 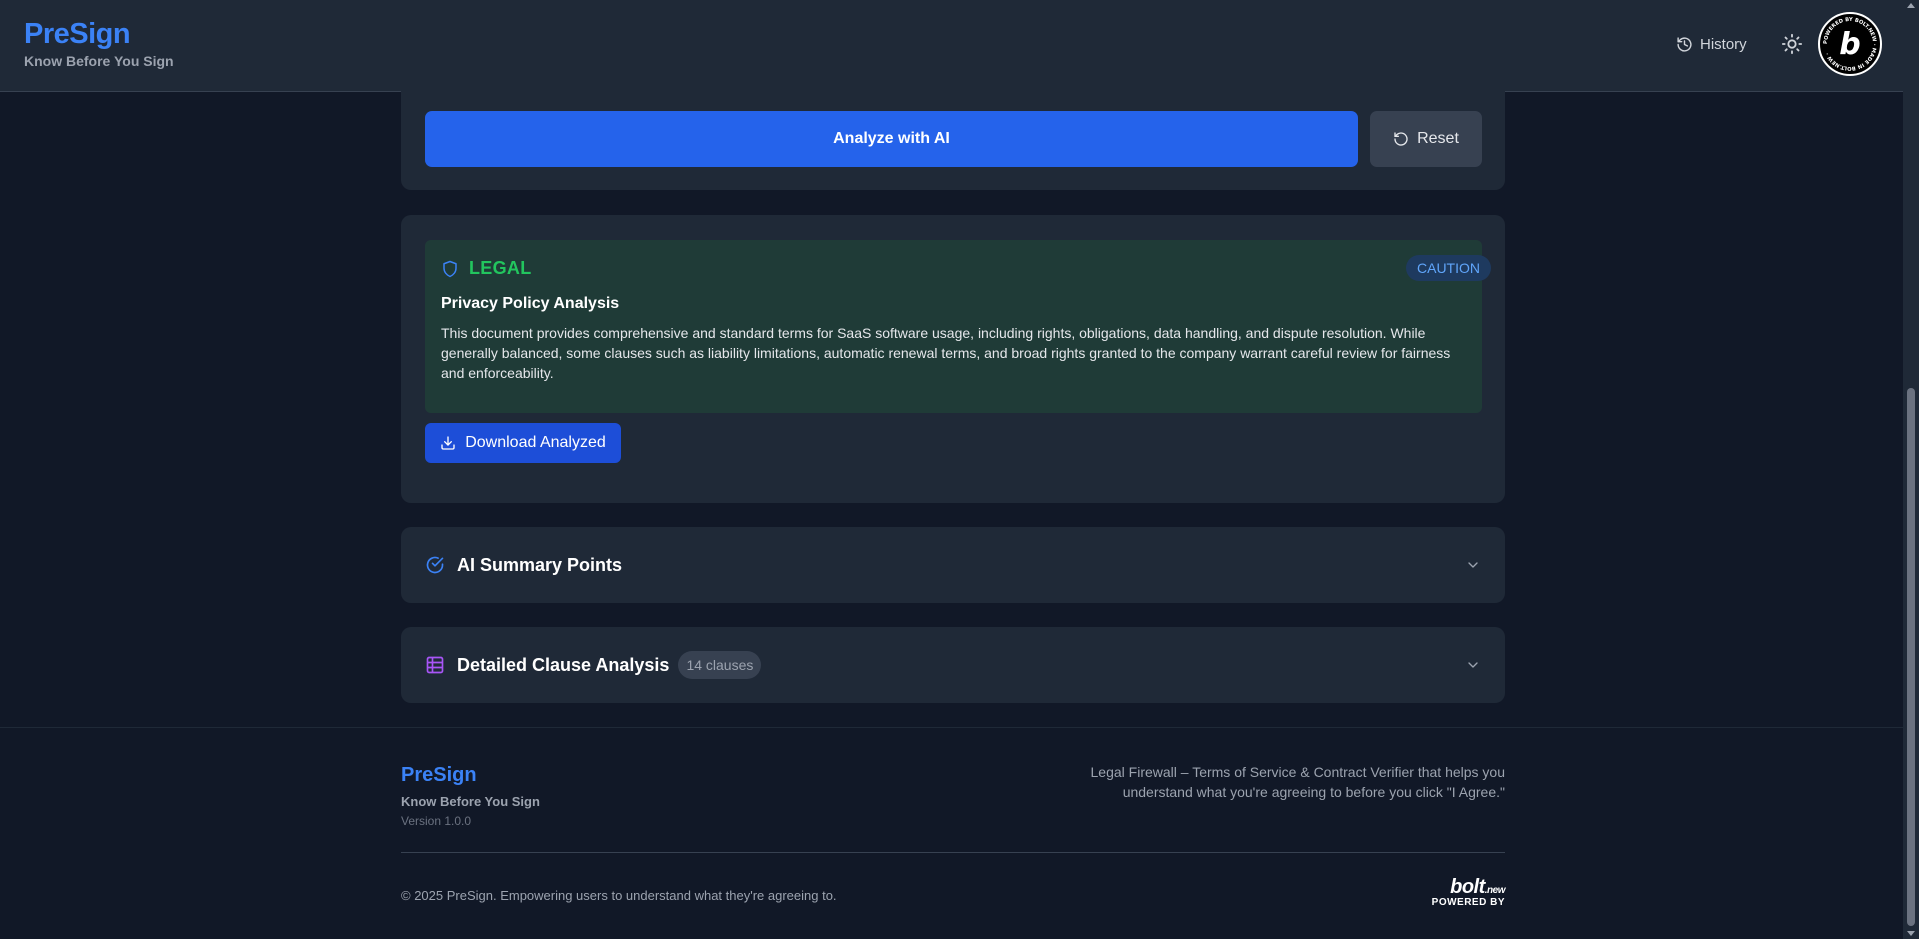 What do you see at coordinates (563, 664) in the screenshot?
I see `clause-analysis-title: Detailed Clause Analysis` at bounding box center [563, 664].